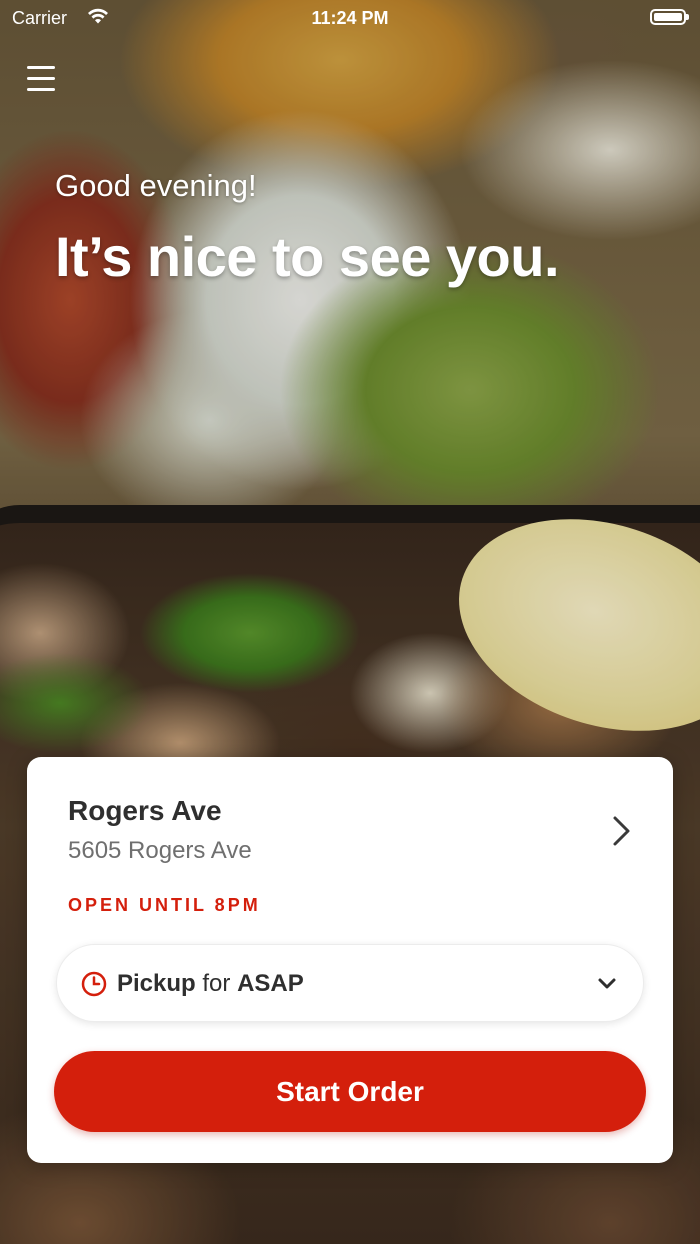 The height and width of the screenshot is (1244, 700). What do you see at coordinates (350, 1091) in the screenshot?
I see `start-order-button: Start Order` at bounding box center [350, 1091].